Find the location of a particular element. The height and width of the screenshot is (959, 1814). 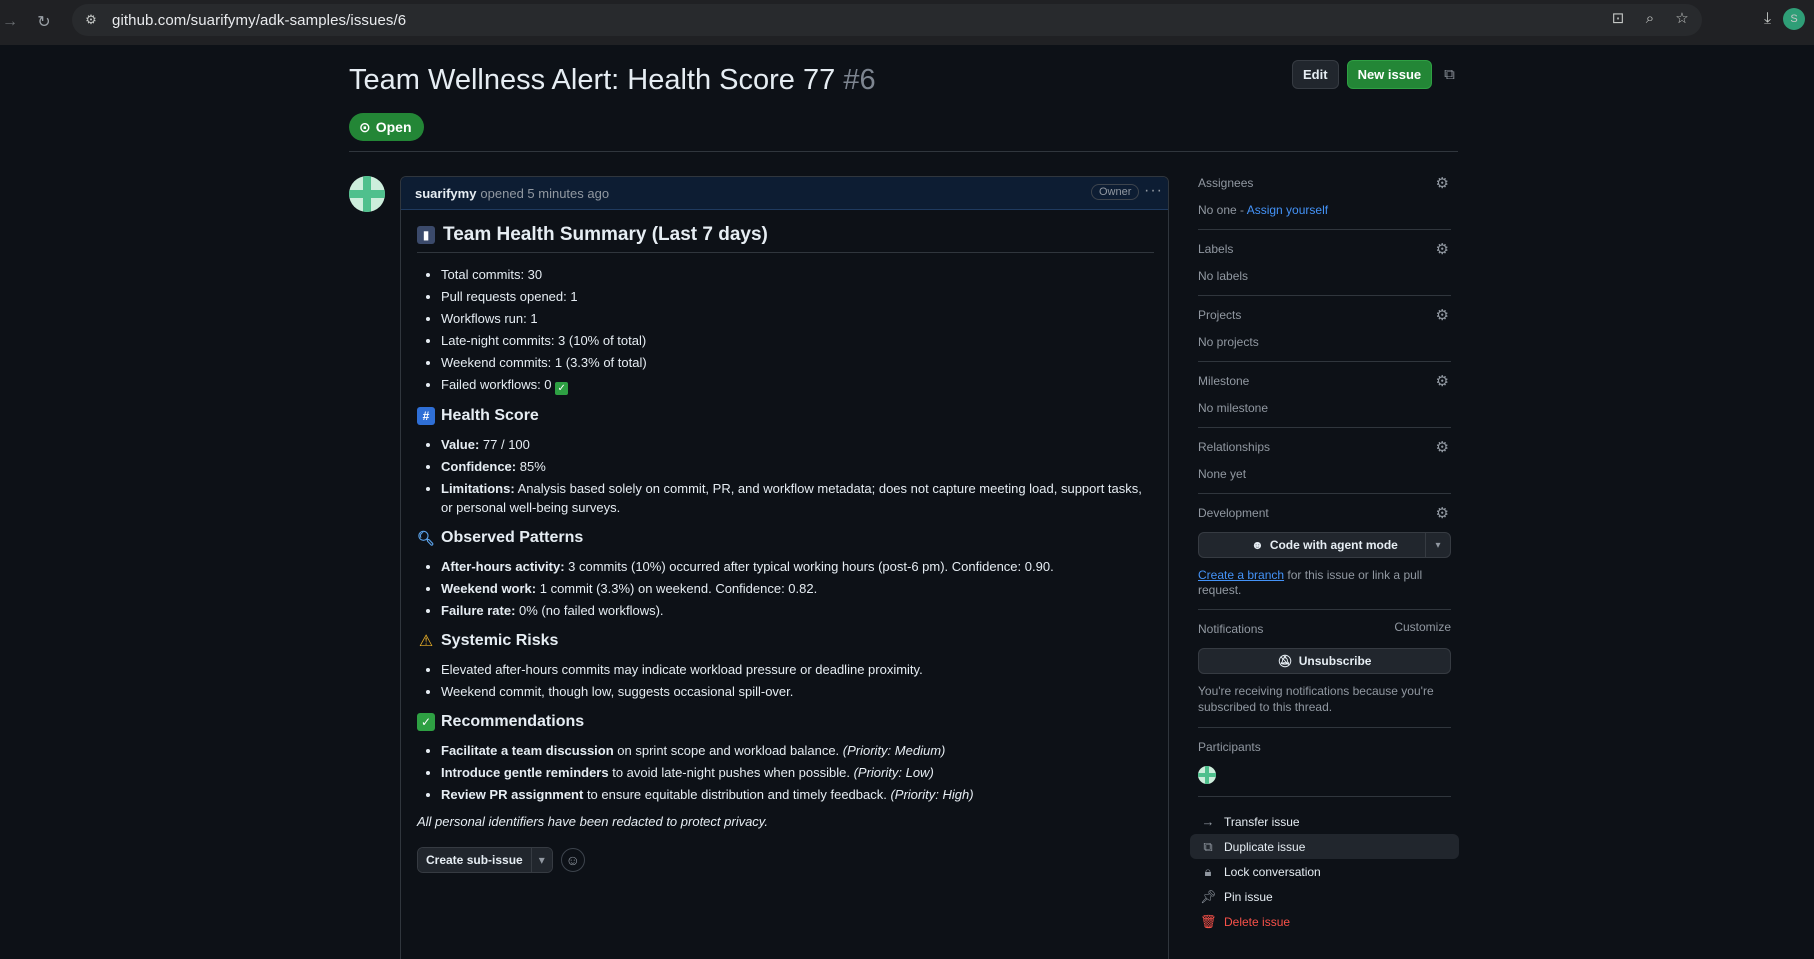

open-issue-icon: ⊙ is located at coordinates (365, 126).